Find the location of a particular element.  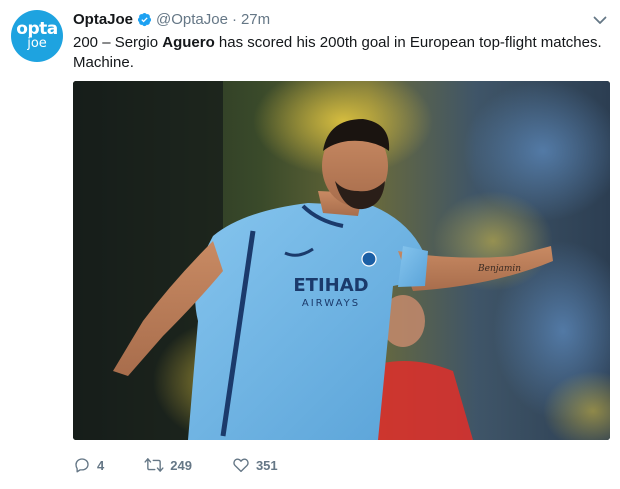

shirt-sponsor-line2: AIRWAYS is located at coordinates (331, 303).